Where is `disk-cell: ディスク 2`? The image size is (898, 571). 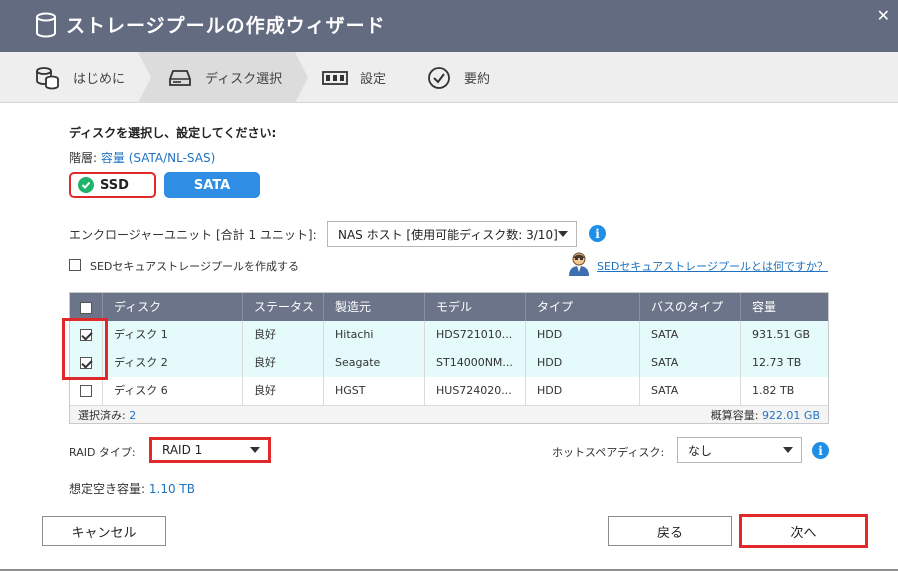
disk-cell: ディスク 2 is located at coordinates (172, 363).